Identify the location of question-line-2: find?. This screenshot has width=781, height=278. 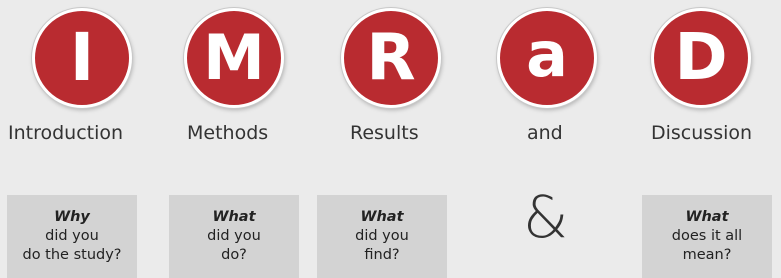
(382, 255).